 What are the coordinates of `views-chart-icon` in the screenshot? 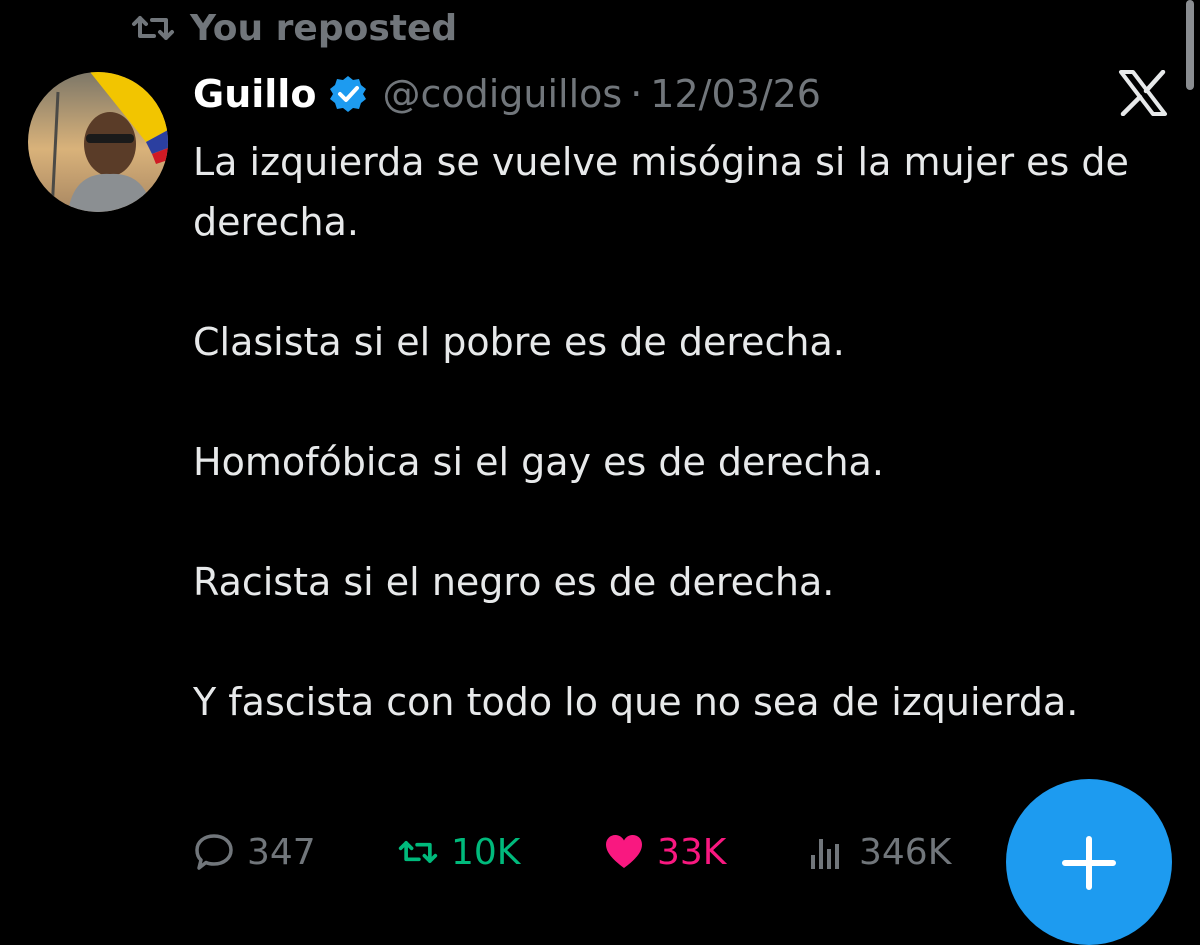 It's located at (825, 854).